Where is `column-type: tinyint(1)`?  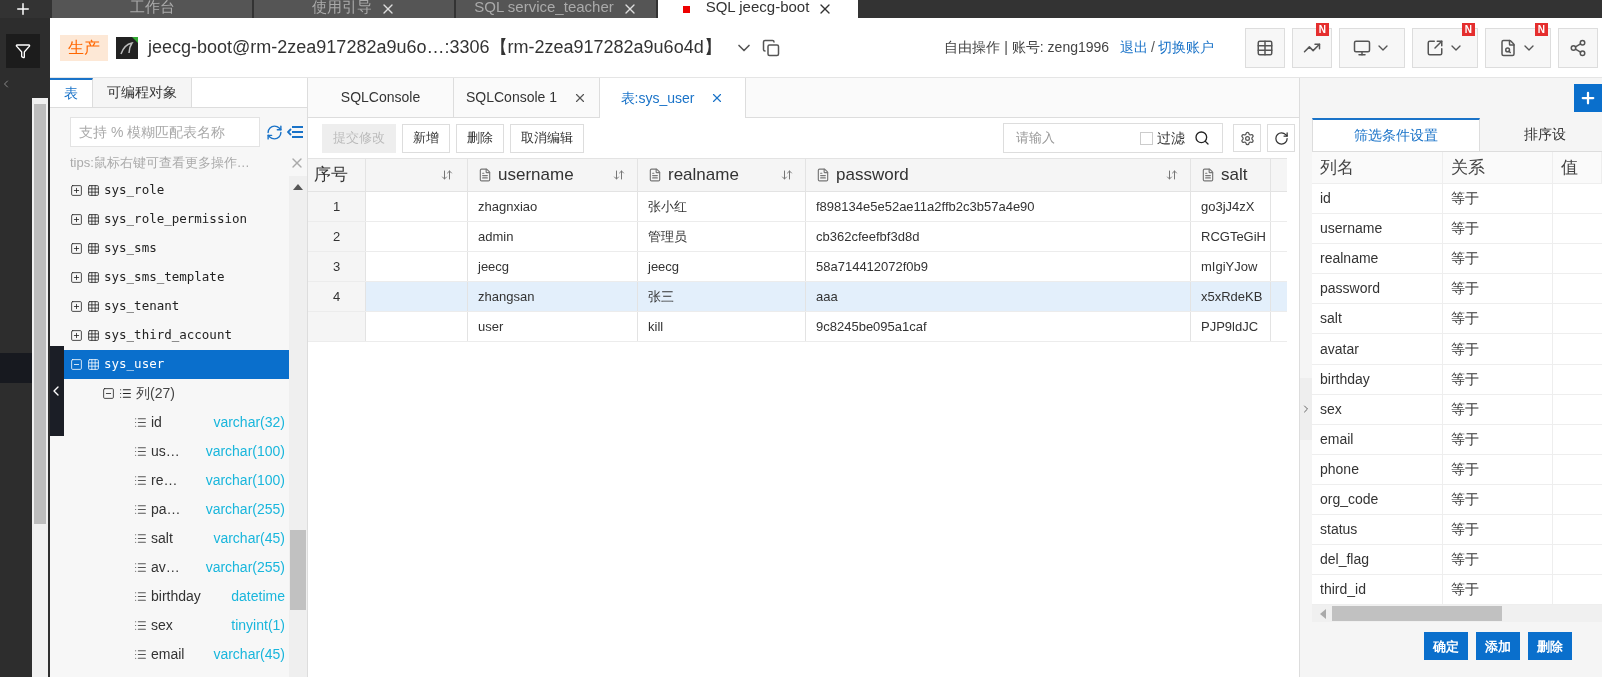 column-type: tinyint(1) is located at coordinates (258, 625).